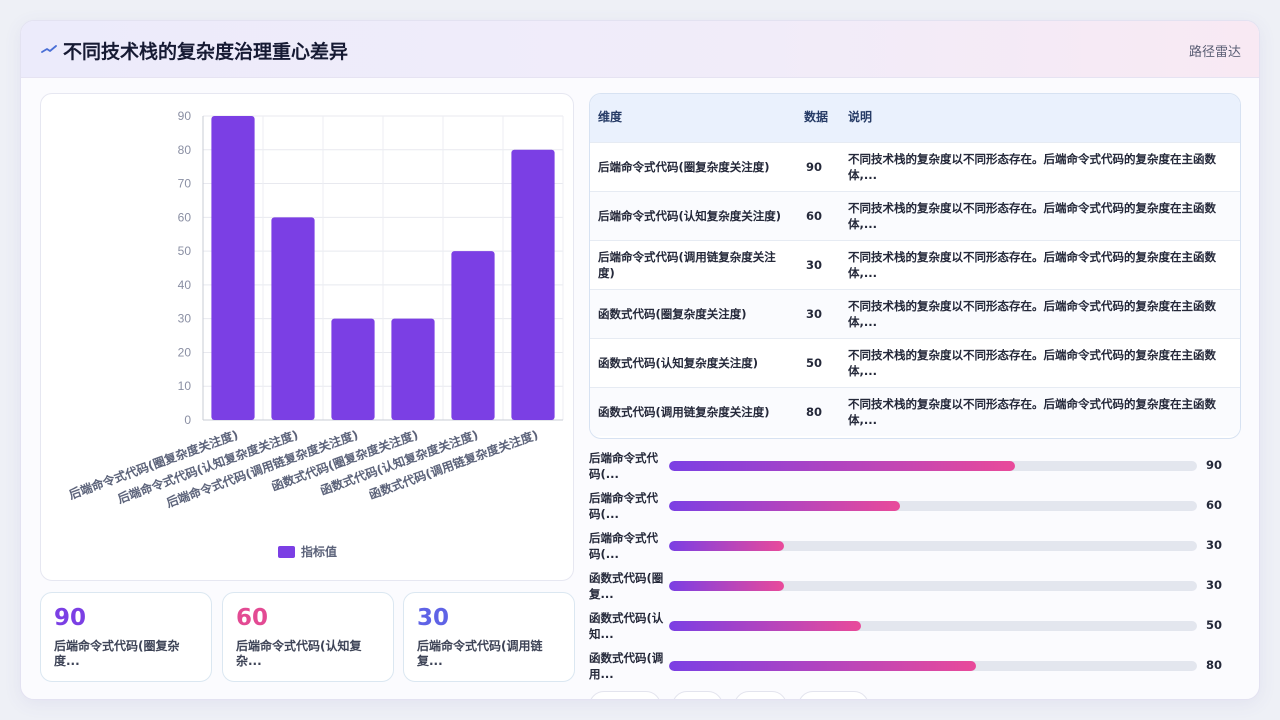 The image size is (1280, 720). What do you see at coordinates (185, 319) in the screenshot?
I see `y-tick-label: 30` at bounding box center [185, 319].